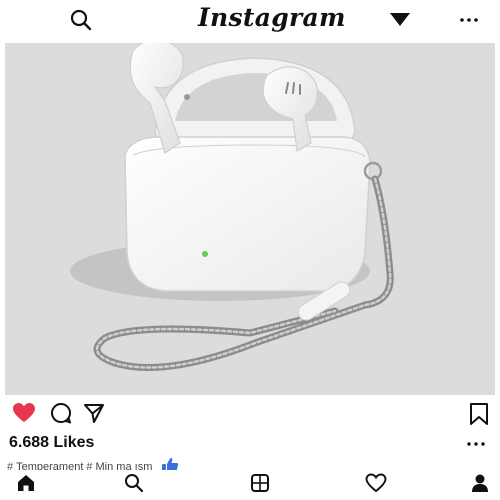  What do you see at coordinates (479, 416) in the screenshot?
I see `bookmark-icon` at bounding box center [479, 416].